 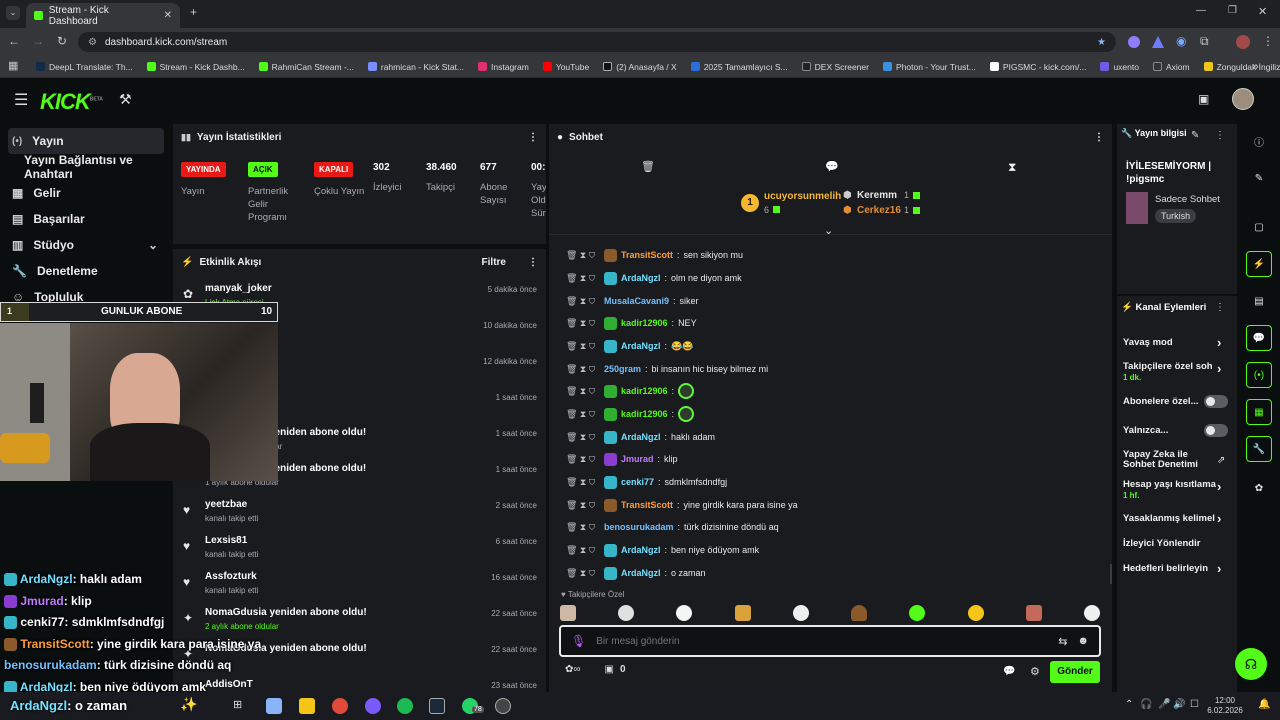 I want to click on chat-input, so click(x=822, y=641).